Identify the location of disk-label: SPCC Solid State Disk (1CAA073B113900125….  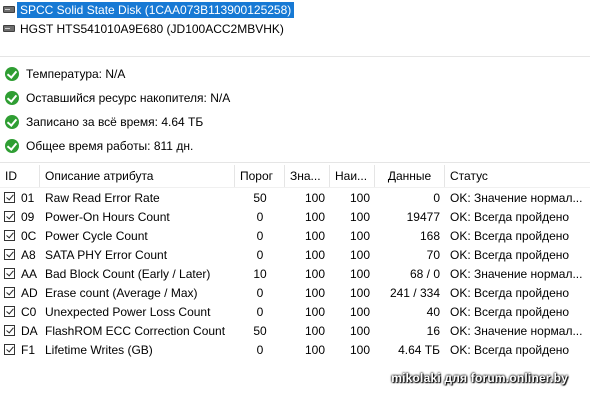
(156, 9).